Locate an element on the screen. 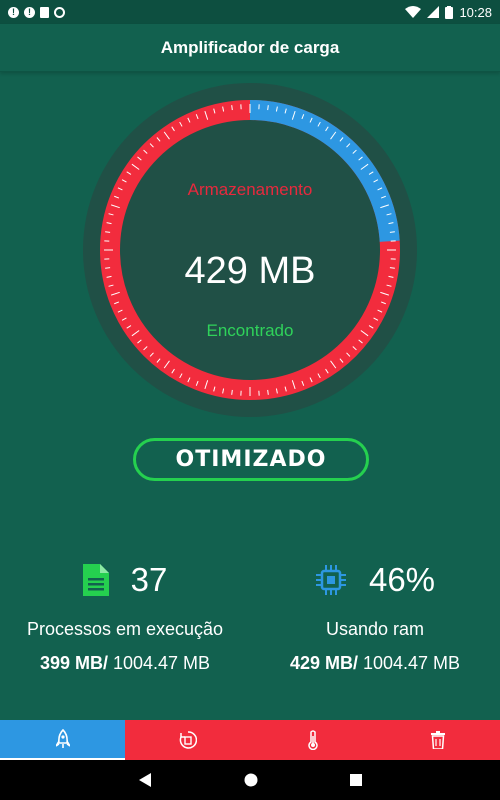 This screenshot has width=500, height=800. ram-memory-total: 1004.47 MB is located at coordinates (409, 663).